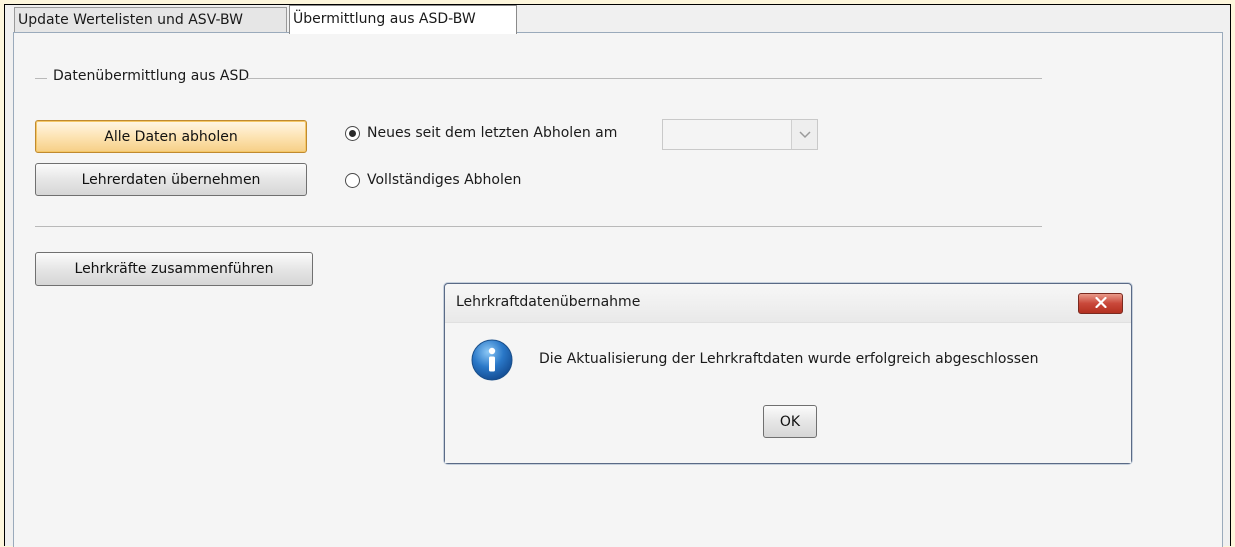 The image size is (1235, 547). I want to click on close-icon, so click(1100, 304).